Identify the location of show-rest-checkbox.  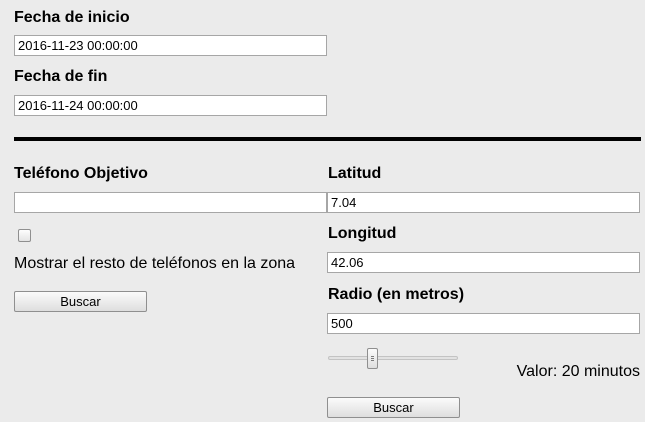
(24, 235).